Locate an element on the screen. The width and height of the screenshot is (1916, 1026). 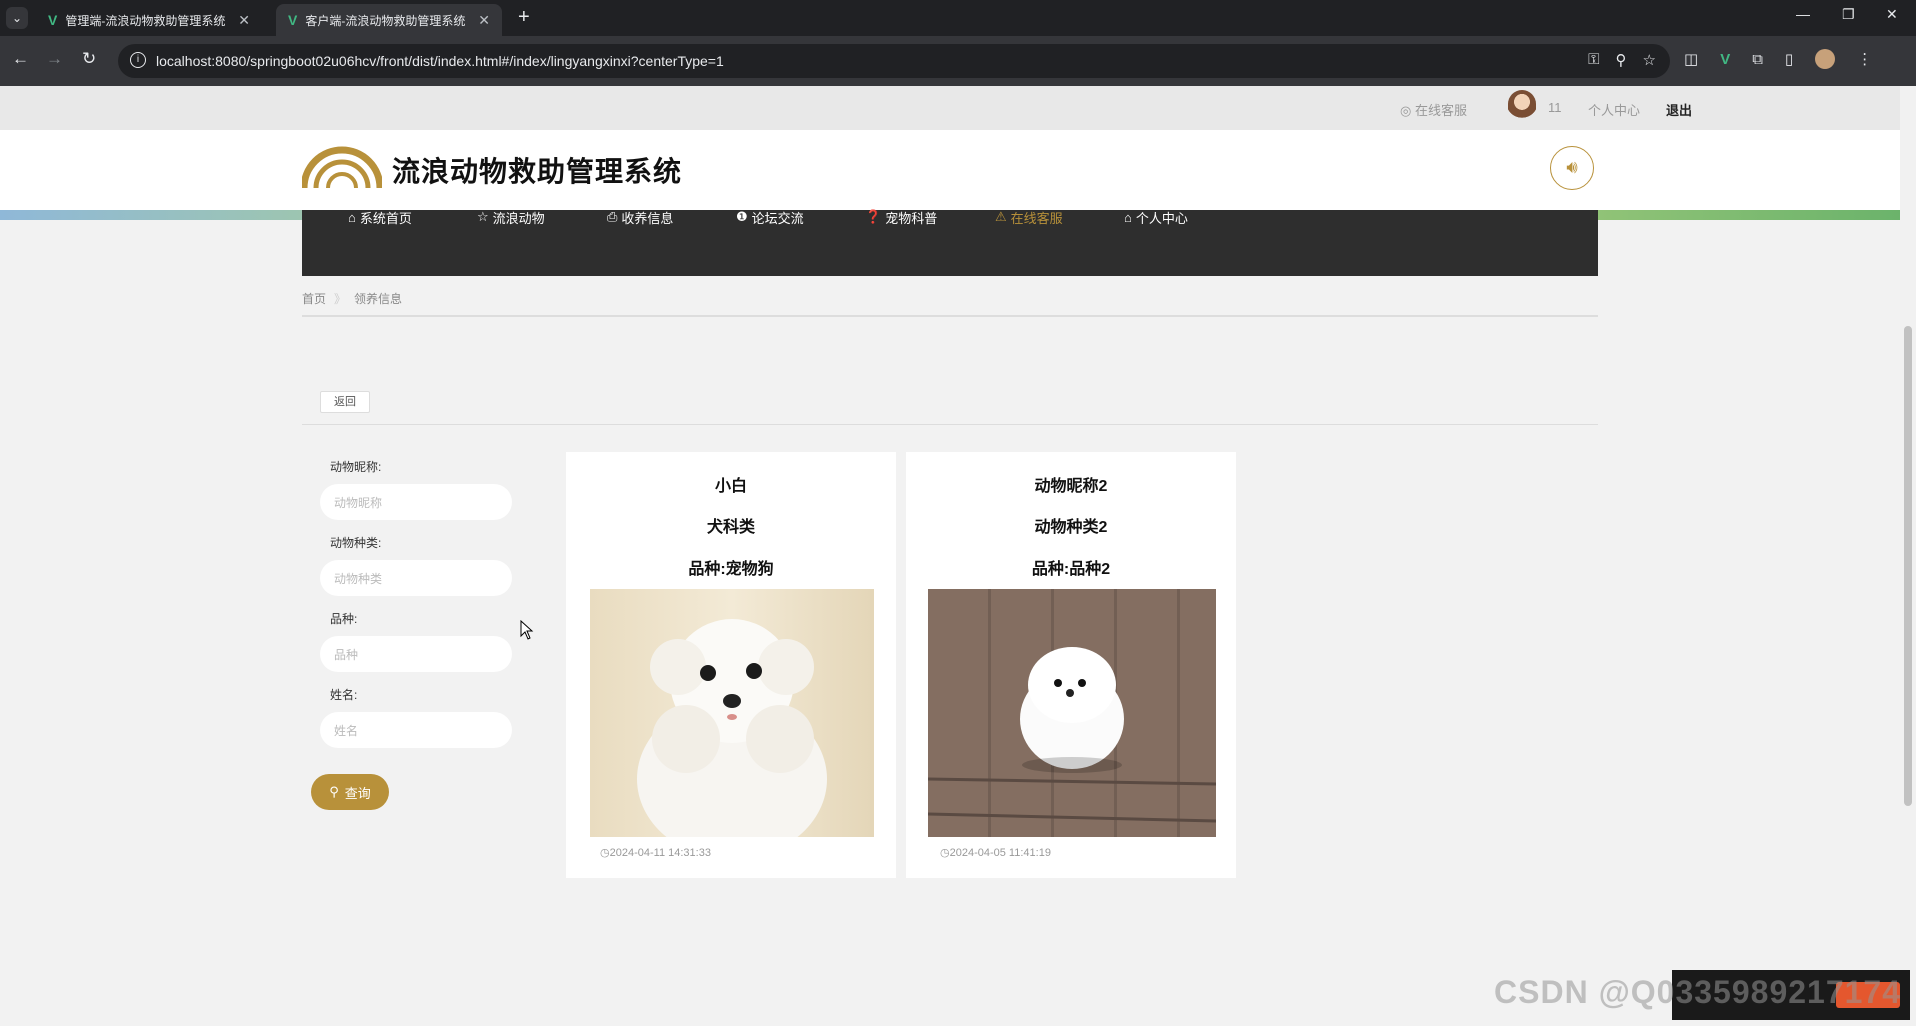
minimize-icon: — is located at coordinates (1803, 14).